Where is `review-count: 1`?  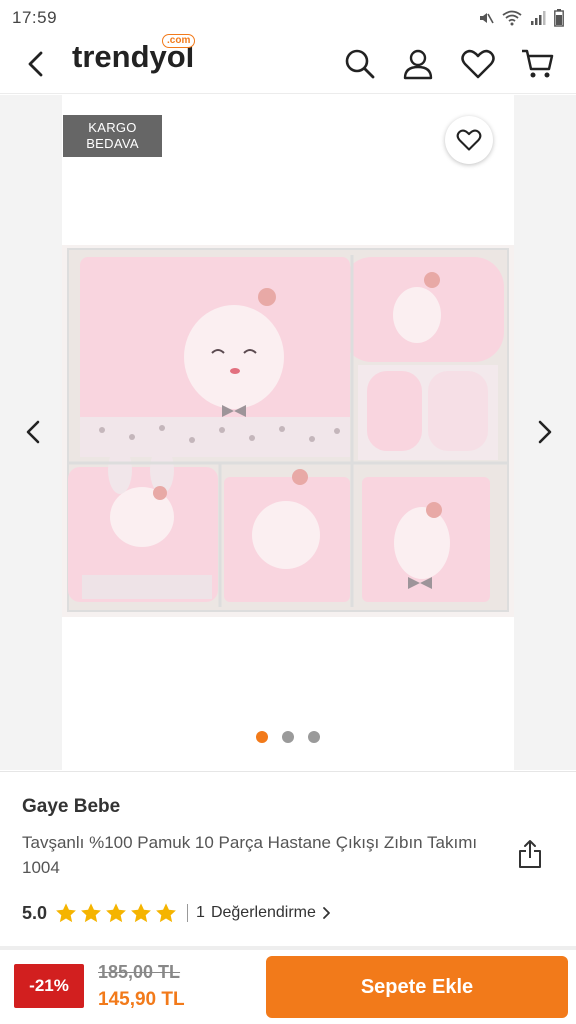
review-count: 1 is located at coordinates (200, 912).